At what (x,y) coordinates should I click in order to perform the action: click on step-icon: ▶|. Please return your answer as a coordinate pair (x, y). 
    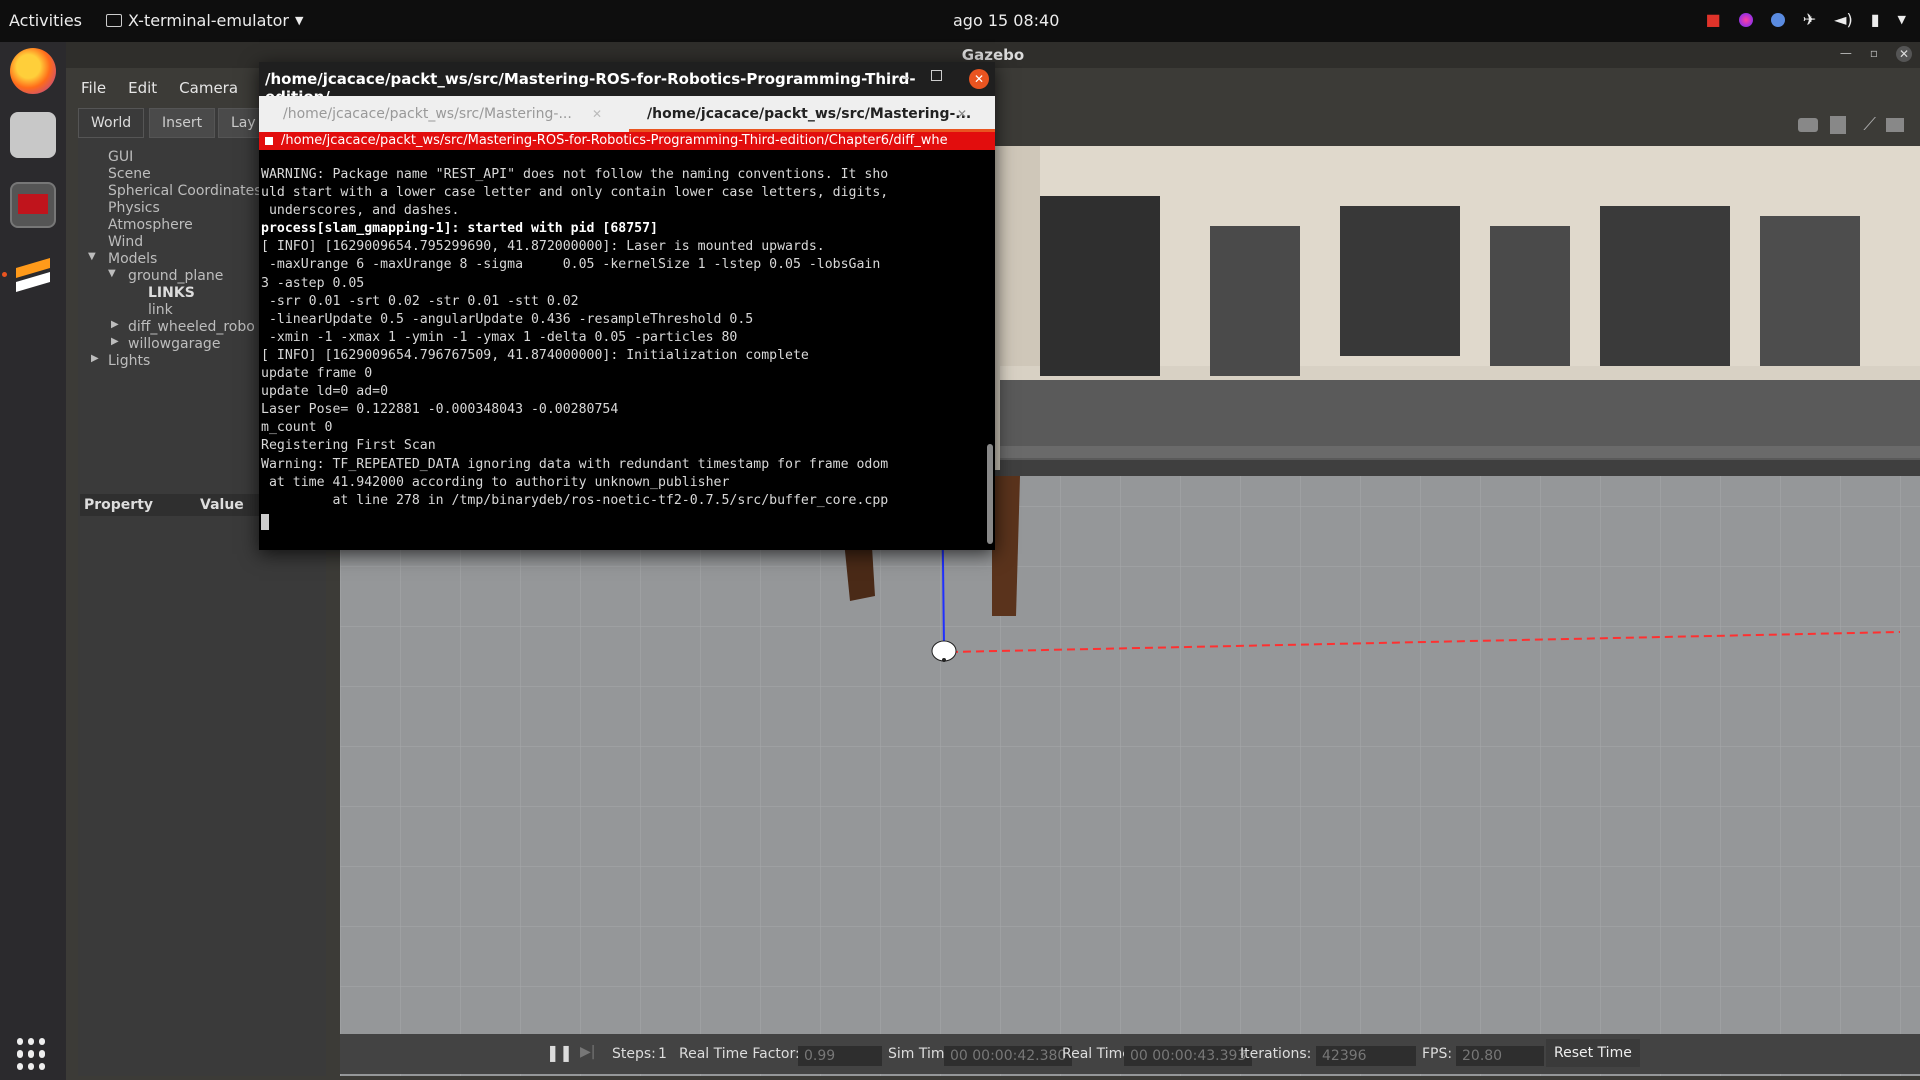
    Looking at the image, I should click on (587, 1052).